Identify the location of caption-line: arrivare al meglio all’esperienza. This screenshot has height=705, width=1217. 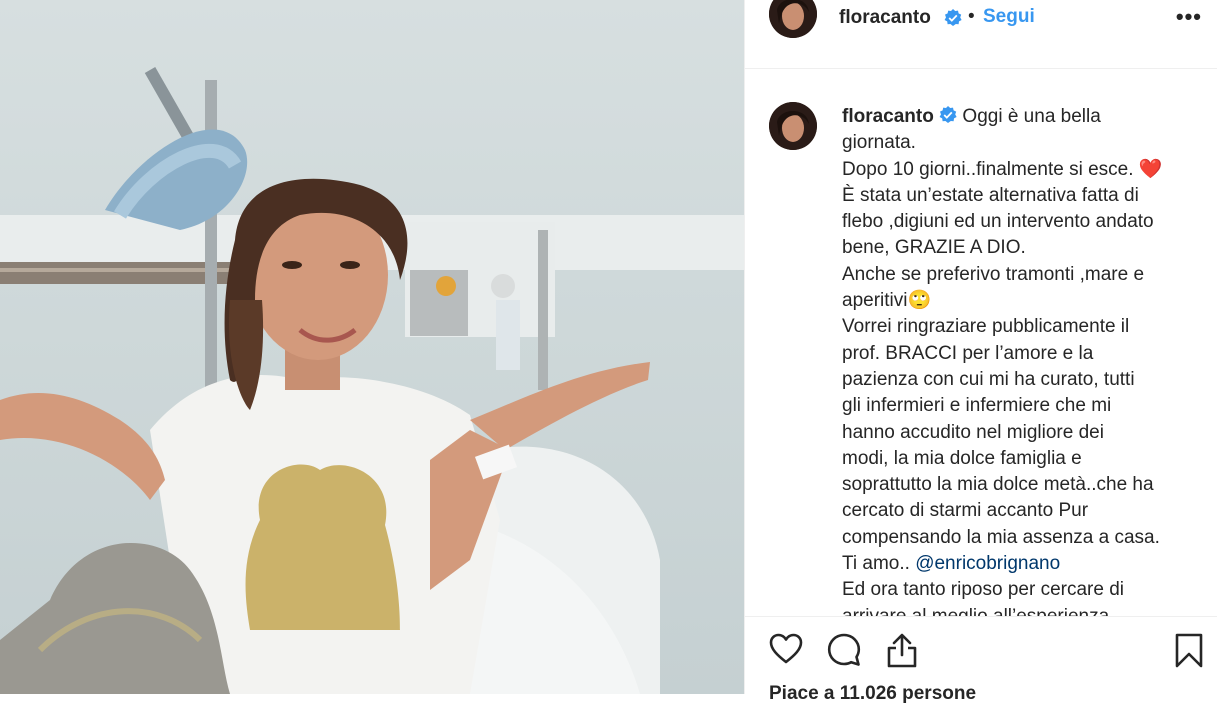
(1022, 610).